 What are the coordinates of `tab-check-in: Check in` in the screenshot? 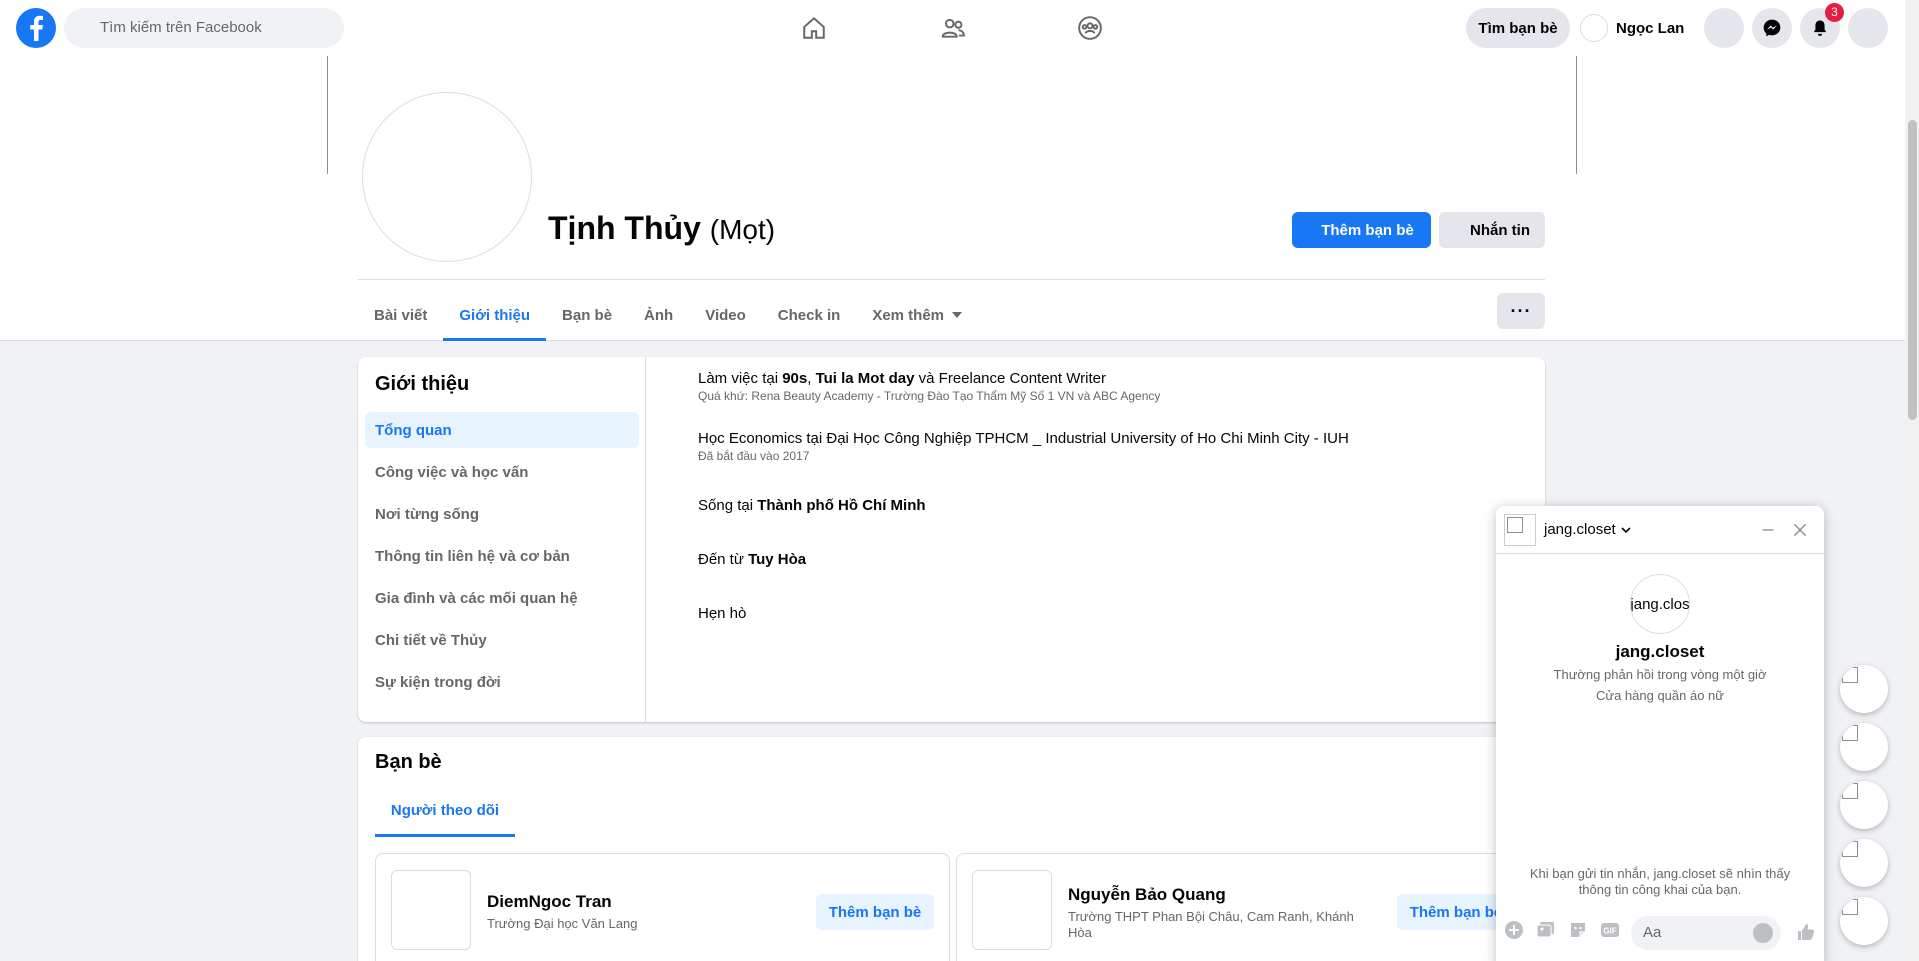 It's located at (809, 315).